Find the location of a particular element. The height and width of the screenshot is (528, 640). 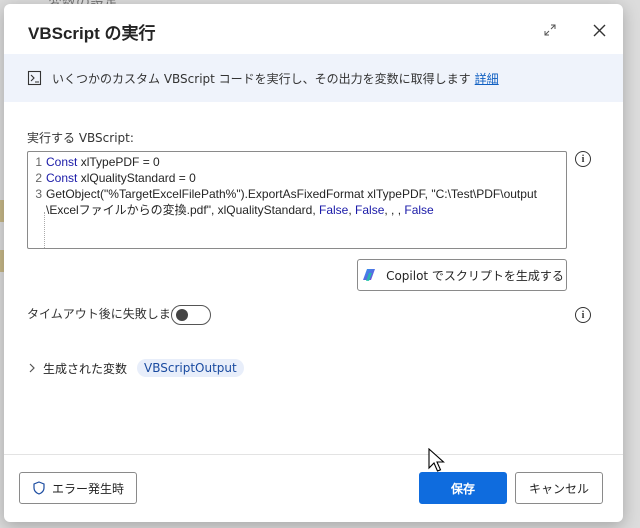

code-text: , , , is located at coordinates (394, 210).